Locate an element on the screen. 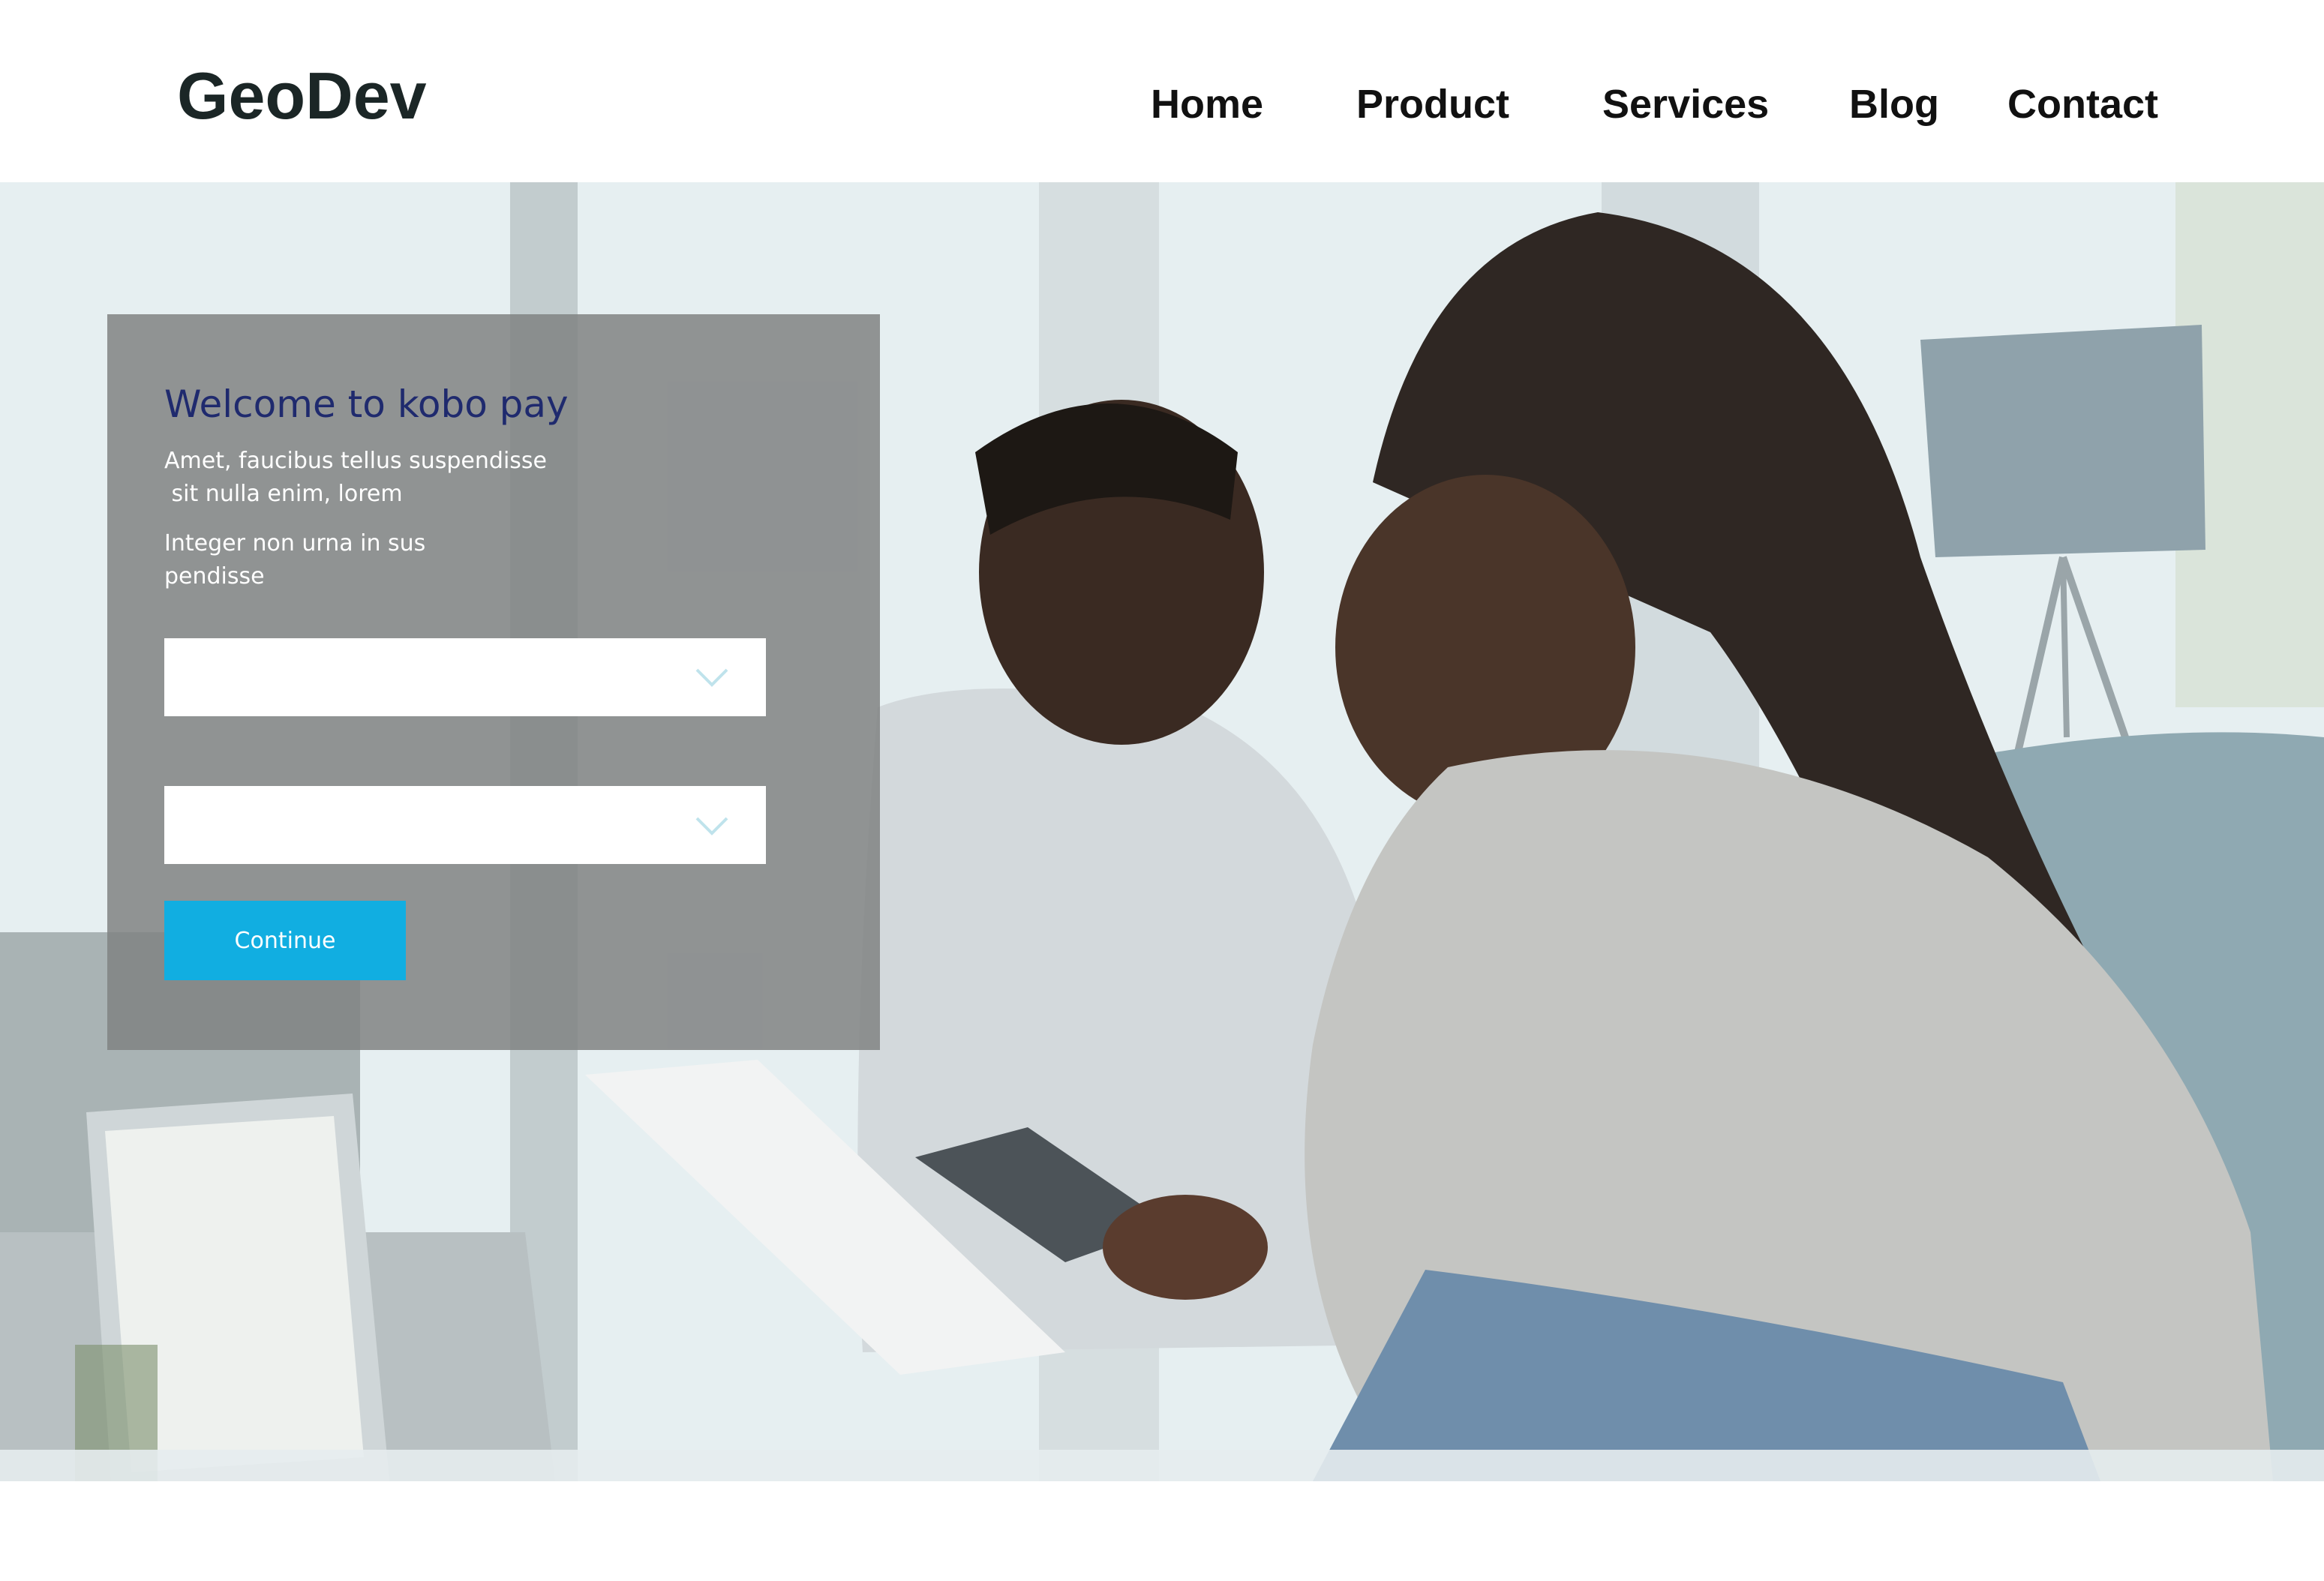 The height and width of the screenshot is (1581, 2324). nav-link-home: Home is located at coordinates (1207, 104).